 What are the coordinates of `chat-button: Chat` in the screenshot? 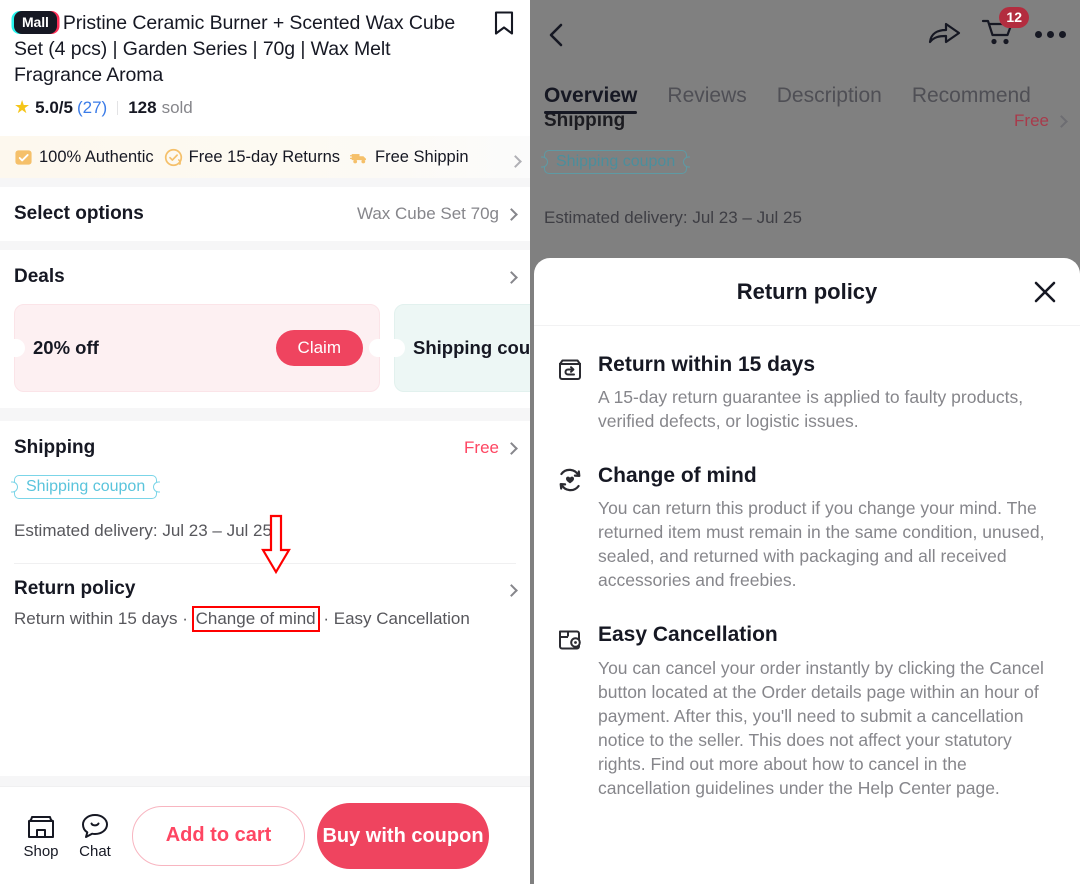 It's located at (95, 836).